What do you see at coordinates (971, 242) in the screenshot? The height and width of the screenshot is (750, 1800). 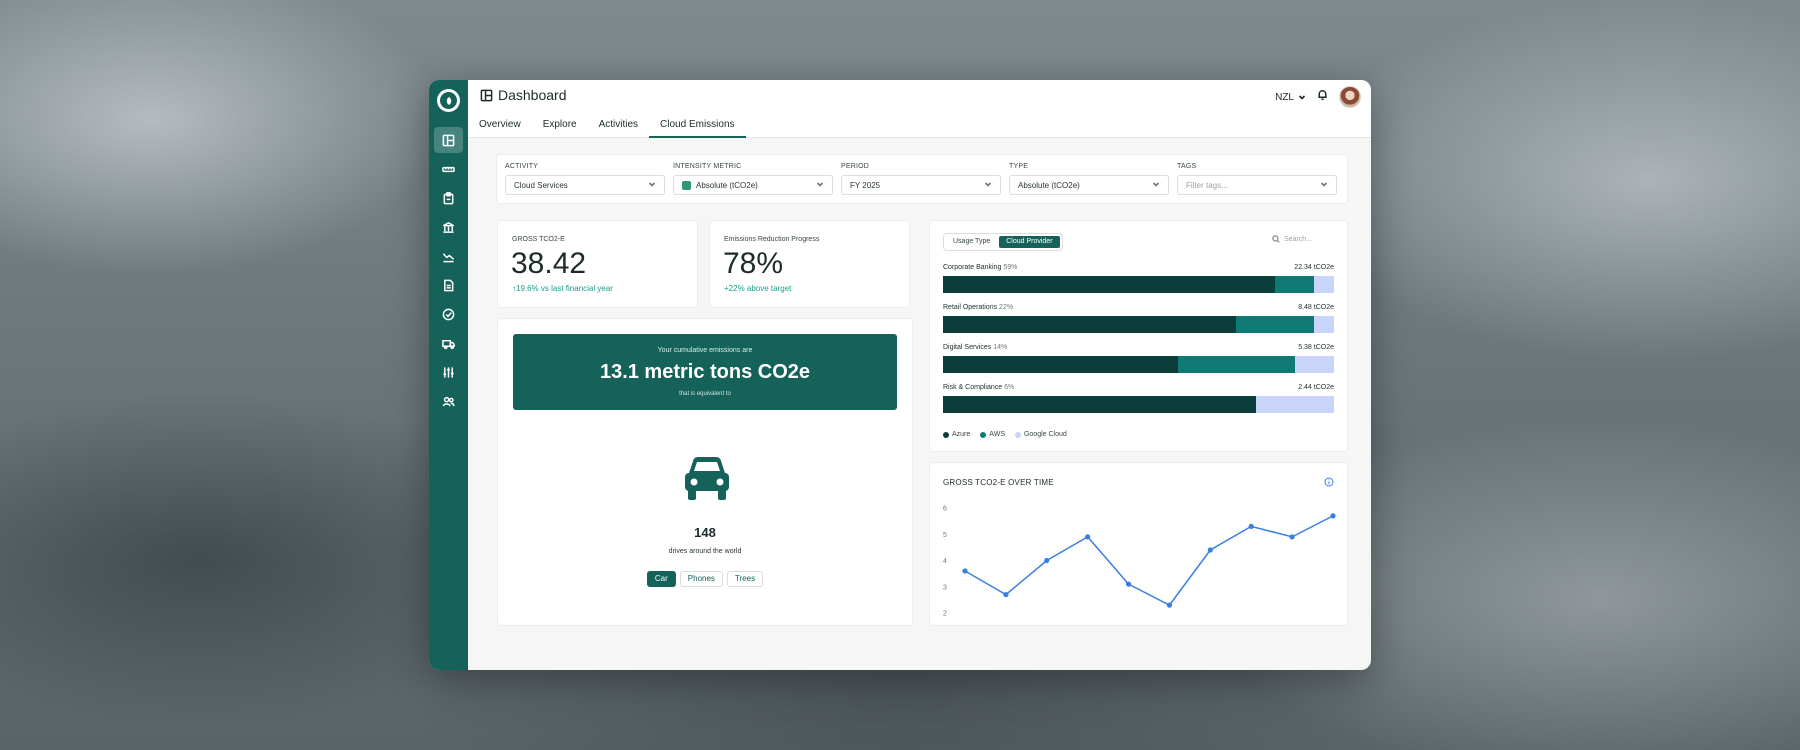 I see `usage-type-toggle: Usage Type` at bounding box center [971, 242].